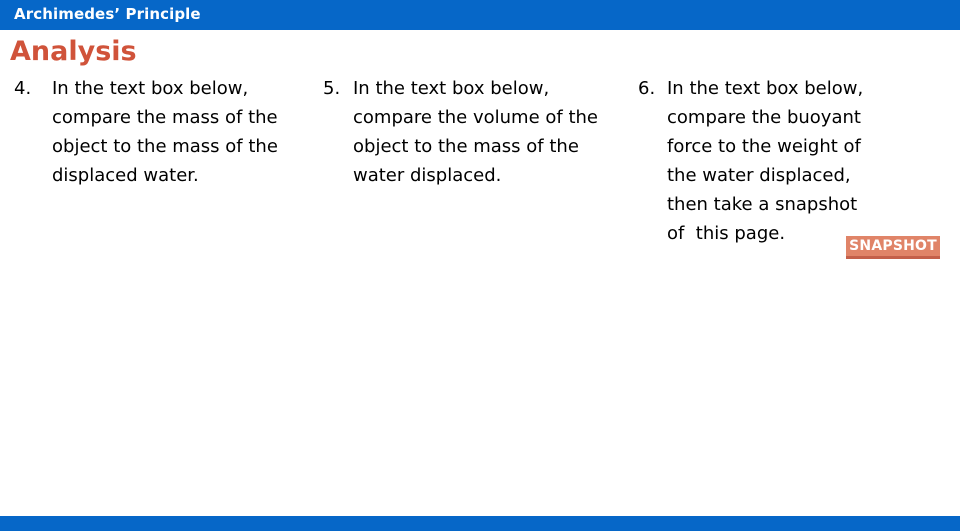 Image resolution: width=960 pixels, height=531 pixels. Describe the element at coordinates (427, 175) in the screenshot. I see `question-text-line: water displaced.` at that location.